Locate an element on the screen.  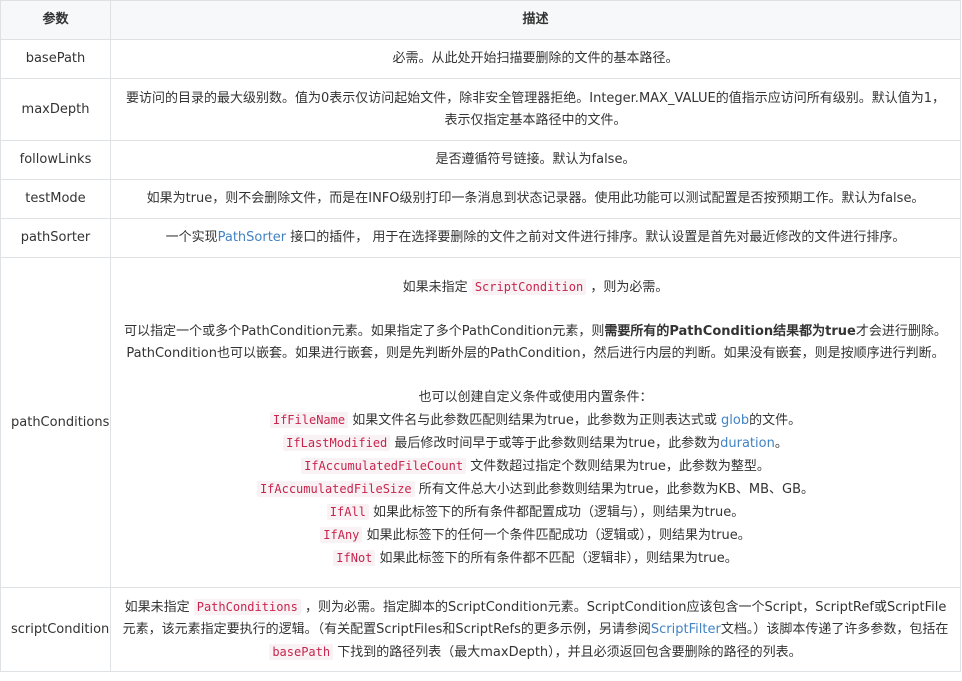
table-row: followLinks 是否遵循符号链接。默认为false。 is located at coordinates (480, 160).